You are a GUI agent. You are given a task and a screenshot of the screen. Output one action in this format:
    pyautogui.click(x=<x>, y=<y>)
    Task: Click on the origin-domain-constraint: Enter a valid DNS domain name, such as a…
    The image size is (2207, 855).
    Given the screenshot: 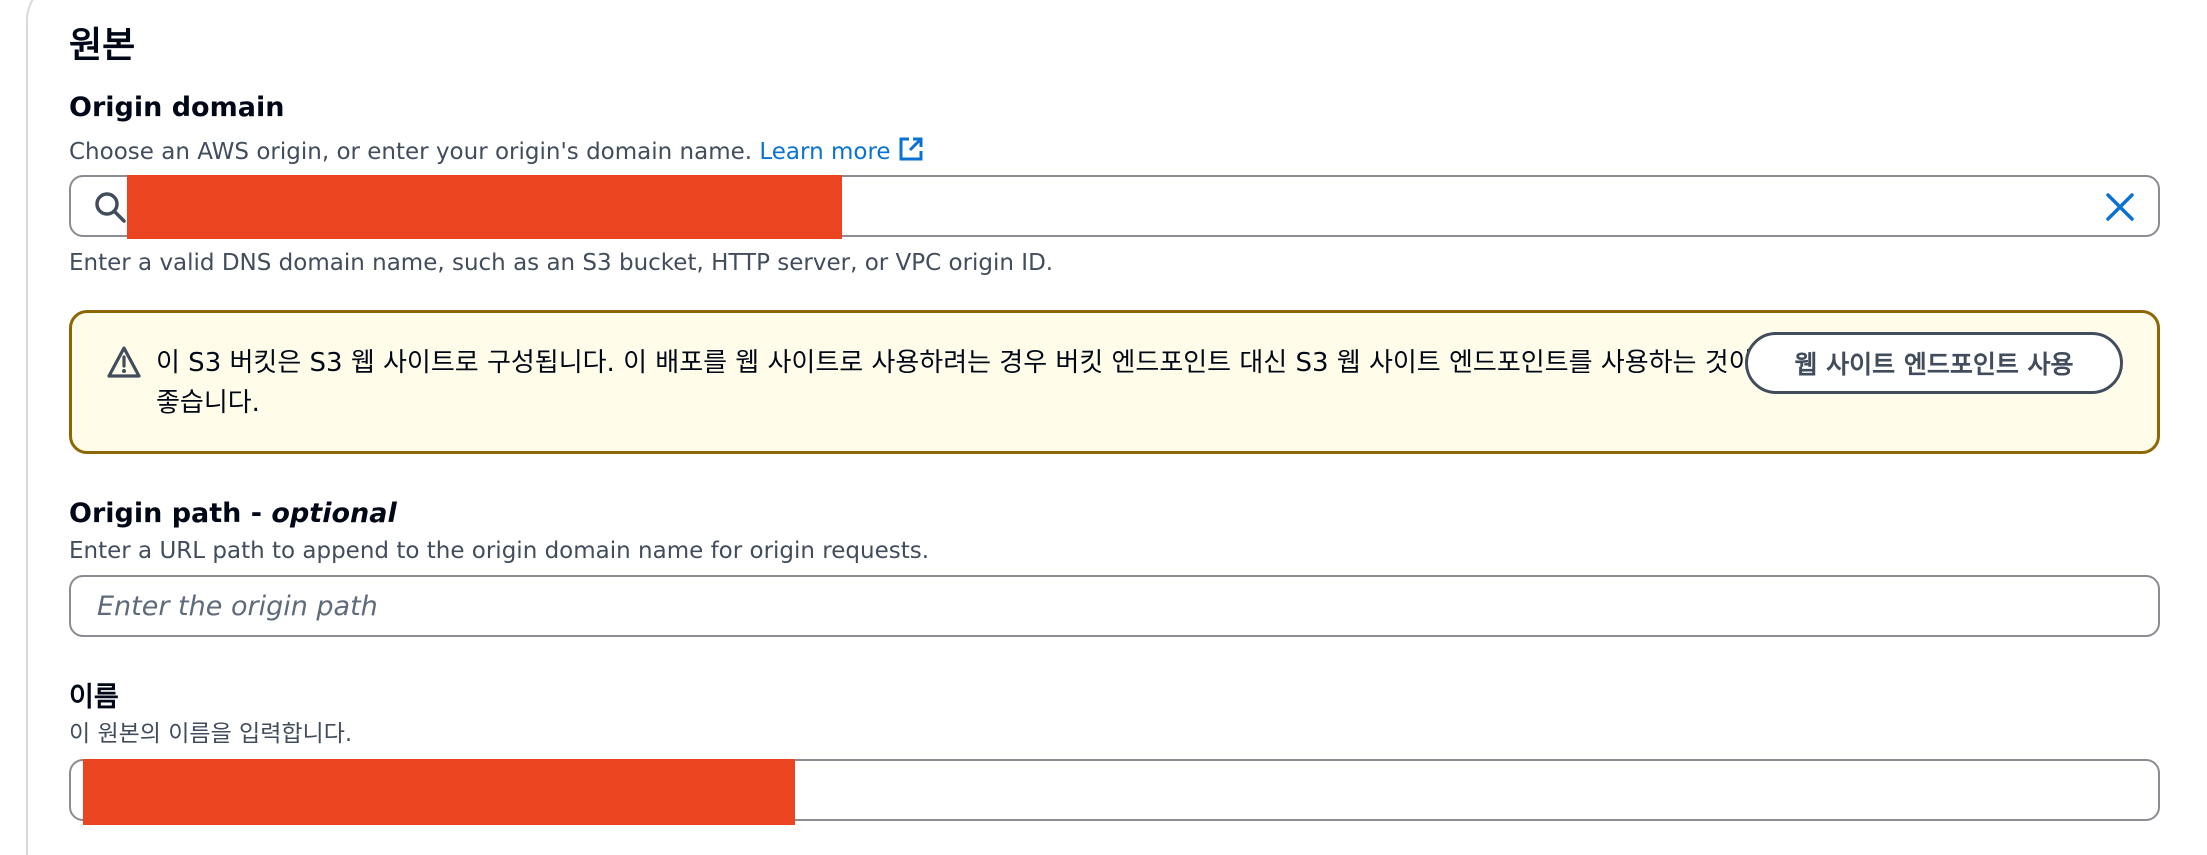 What is the action you would take?
    pyautogui.click(x=561, y=263)
    